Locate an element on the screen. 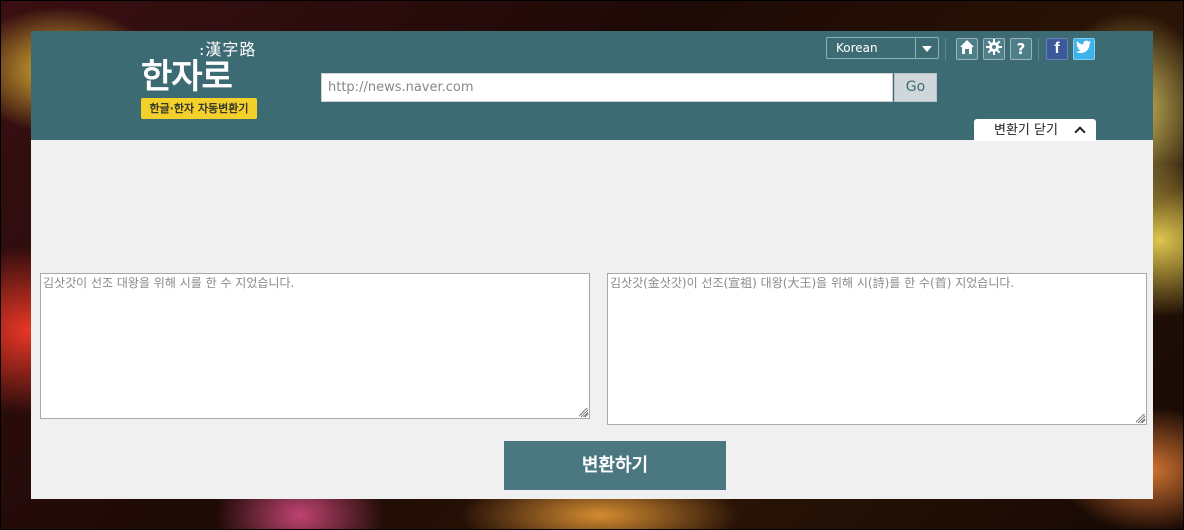 This screenshot has width=1184, height=530. chevron-up-icon is located at coordinates (1080, 132).